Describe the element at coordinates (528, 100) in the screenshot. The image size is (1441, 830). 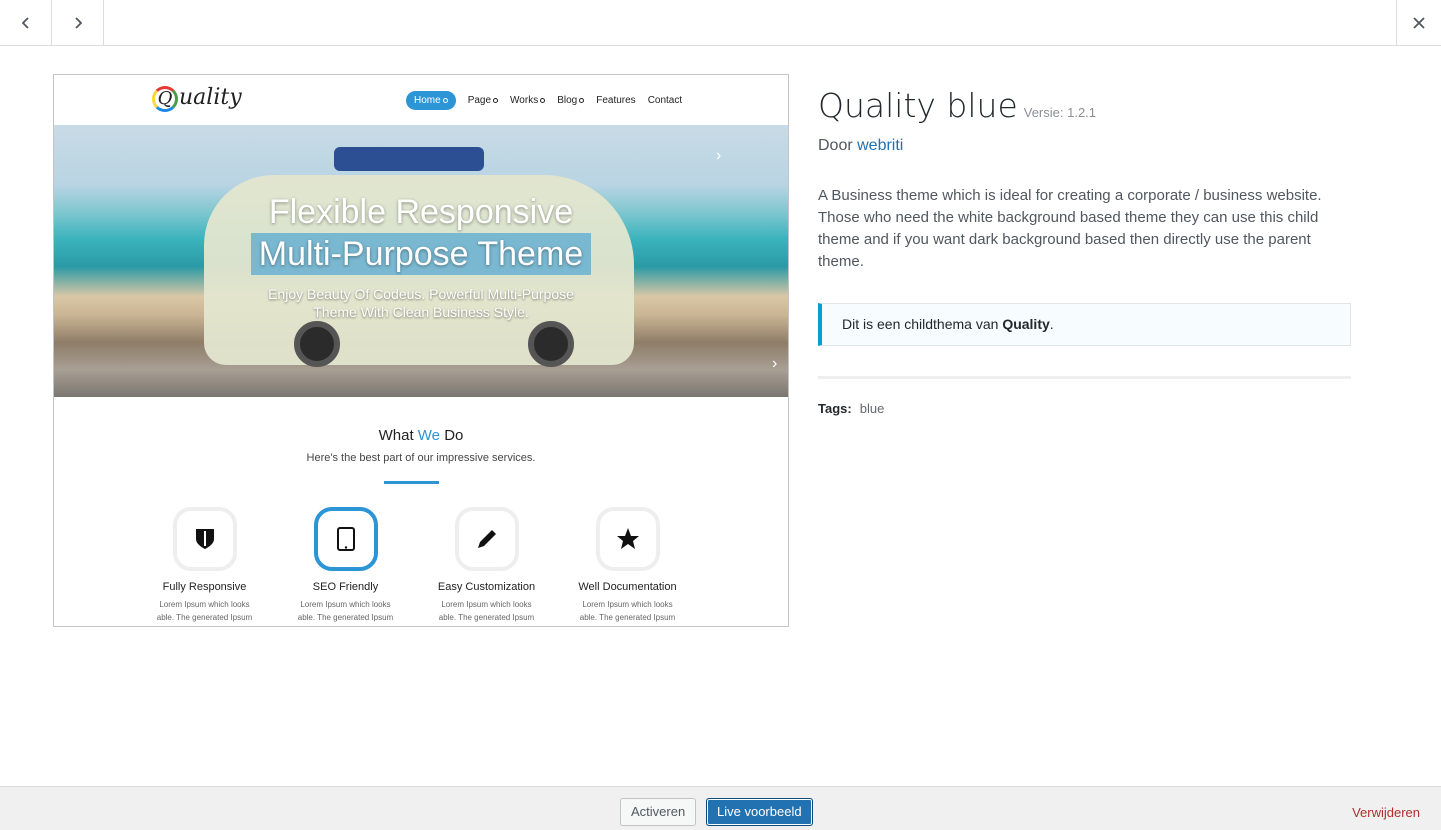
I see `nav-works: Works` at that location.